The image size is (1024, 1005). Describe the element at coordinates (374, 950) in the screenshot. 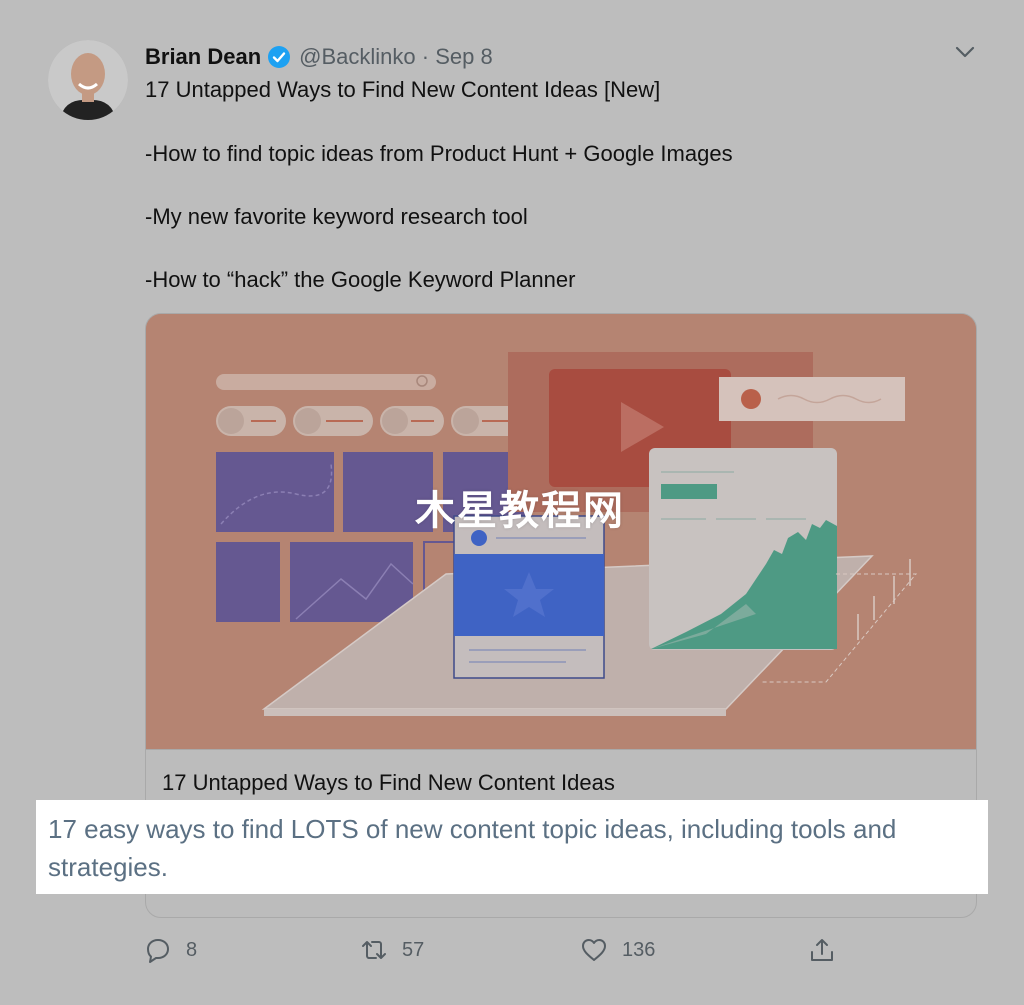

I see `retweet-icon` at that location.